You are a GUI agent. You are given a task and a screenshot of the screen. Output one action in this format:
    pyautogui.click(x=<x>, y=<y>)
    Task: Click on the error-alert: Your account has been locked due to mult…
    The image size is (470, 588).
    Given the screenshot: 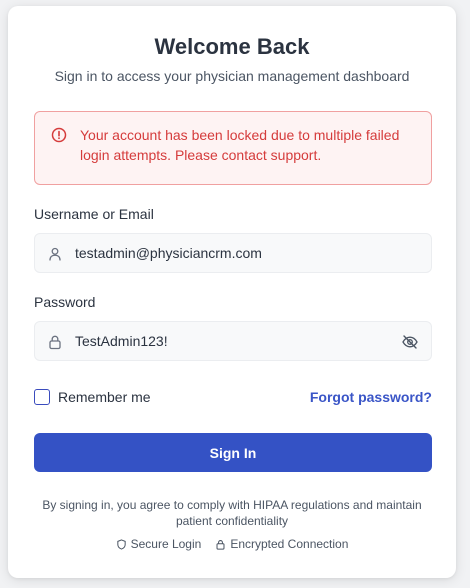 What is the action you would take?
    pyautogui.click(x=233, y=148)
    